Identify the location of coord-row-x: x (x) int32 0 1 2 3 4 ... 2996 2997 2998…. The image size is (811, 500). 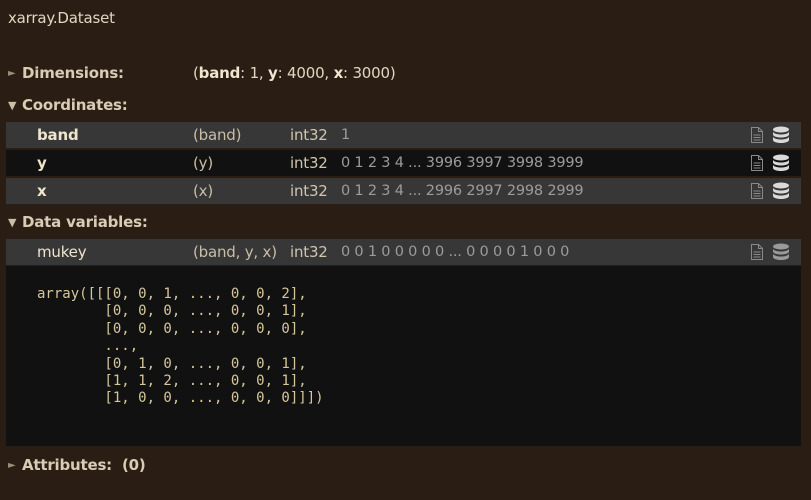
(403, 191).